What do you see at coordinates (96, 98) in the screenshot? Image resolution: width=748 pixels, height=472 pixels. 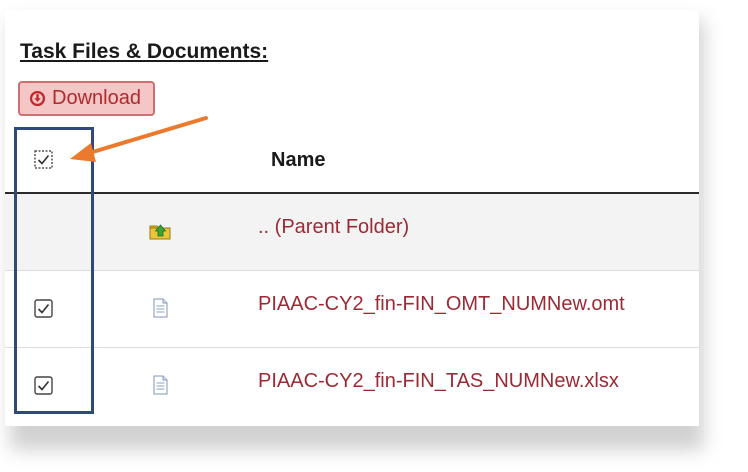 I see `download-button-label: Download` at bounding box center [96, 98].